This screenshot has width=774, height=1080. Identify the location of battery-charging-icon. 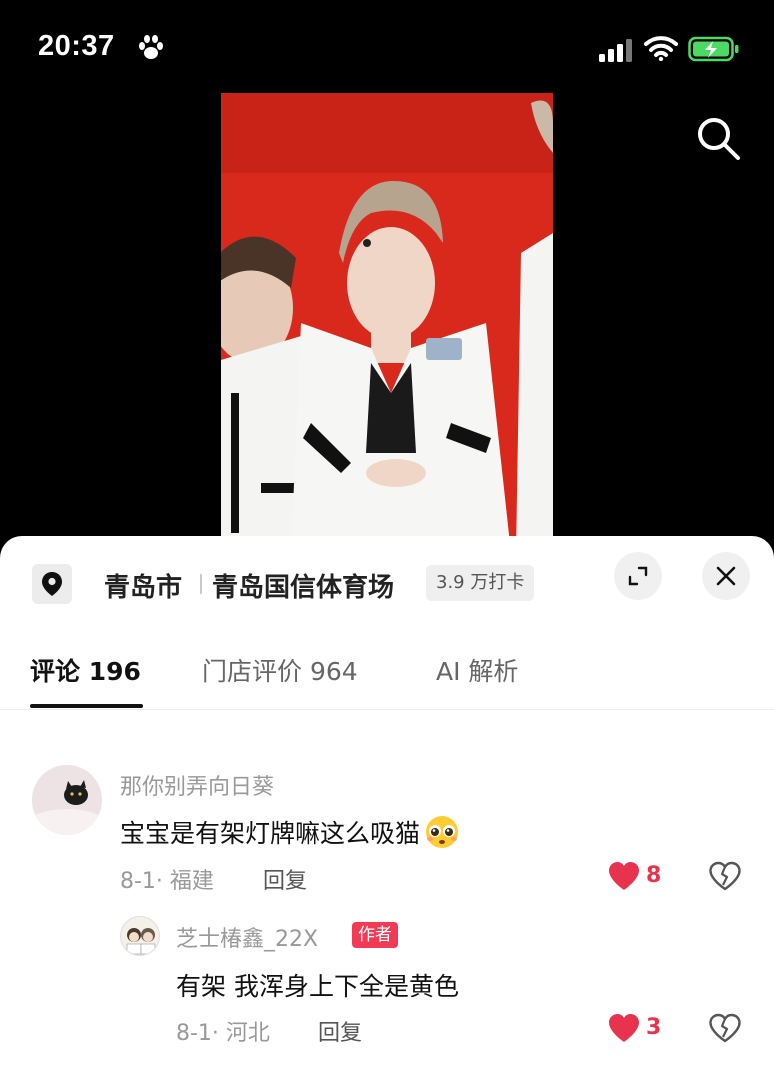
(713, 49).